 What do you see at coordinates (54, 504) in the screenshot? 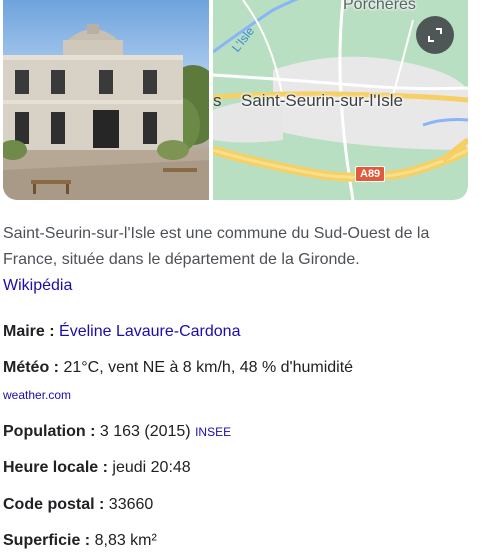
I see `fact-code-postal-label: Code postal :` at bounding box center [54, 504].